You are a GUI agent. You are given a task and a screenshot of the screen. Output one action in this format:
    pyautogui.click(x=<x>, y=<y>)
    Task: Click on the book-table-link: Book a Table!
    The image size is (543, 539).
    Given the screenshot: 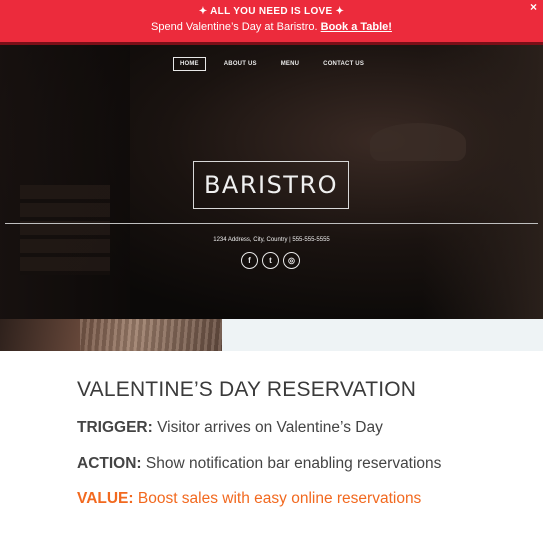 What is the action you would take?
    pyautogui.click(x=356, y=27)
    